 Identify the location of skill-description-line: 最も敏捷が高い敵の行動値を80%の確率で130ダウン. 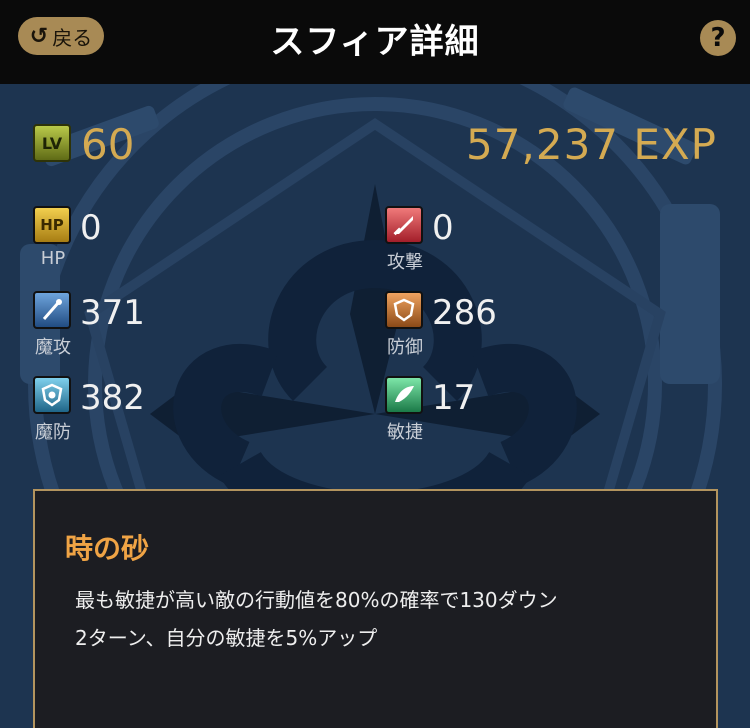
(316, 600).